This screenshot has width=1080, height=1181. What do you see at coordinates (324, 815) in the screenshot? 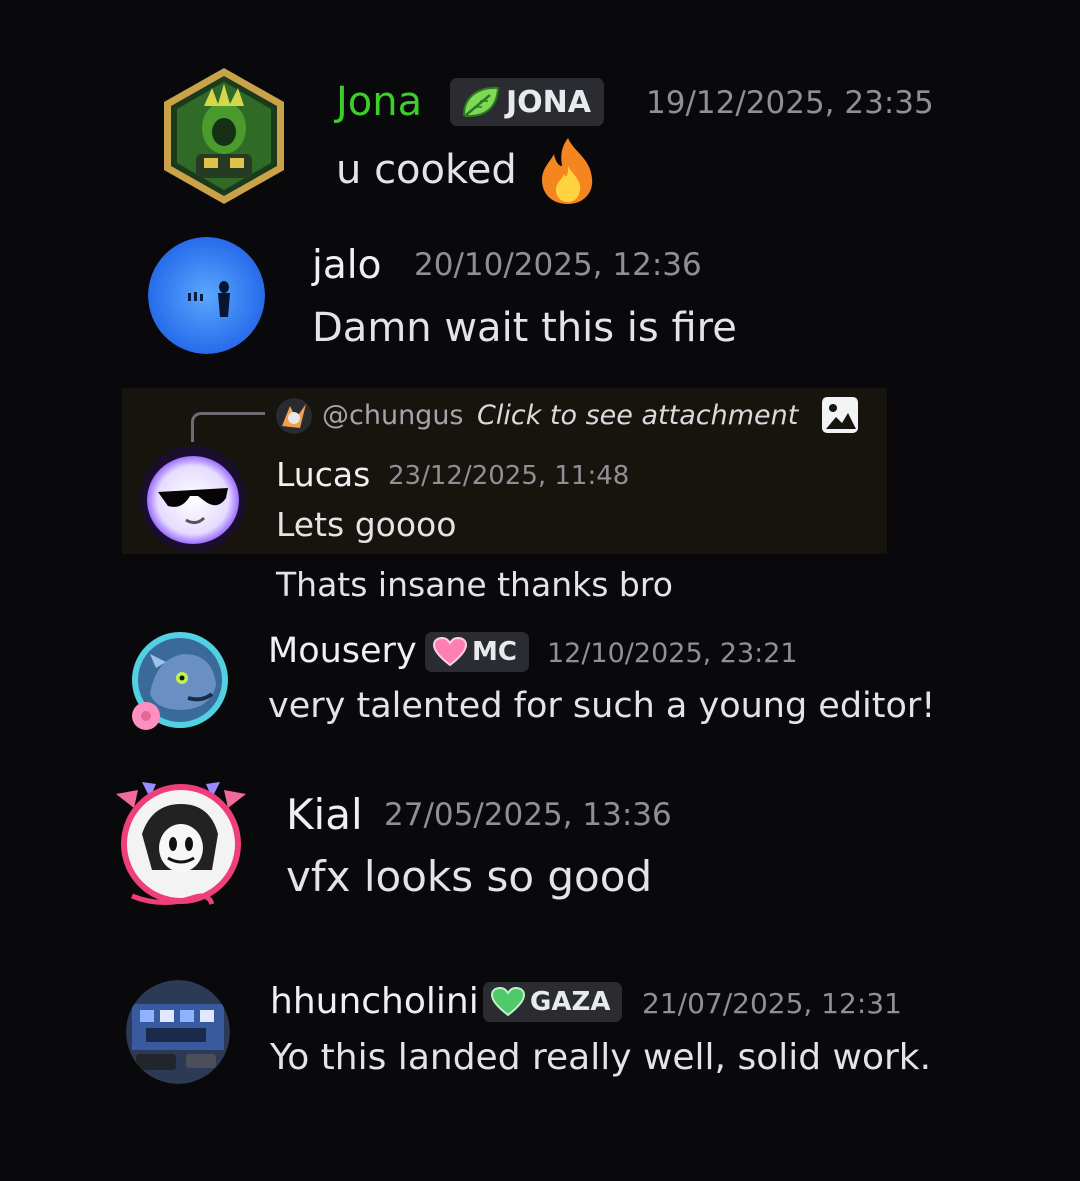
I see `username-kial: Kial` at bounding box center [324, 815].